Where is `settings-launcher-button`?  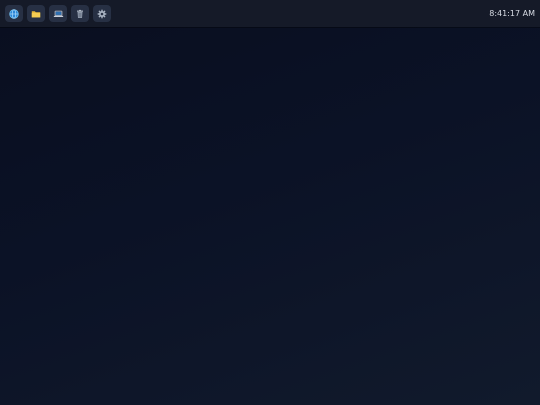 settings-launcher-button is located at coordinates (102, 13).